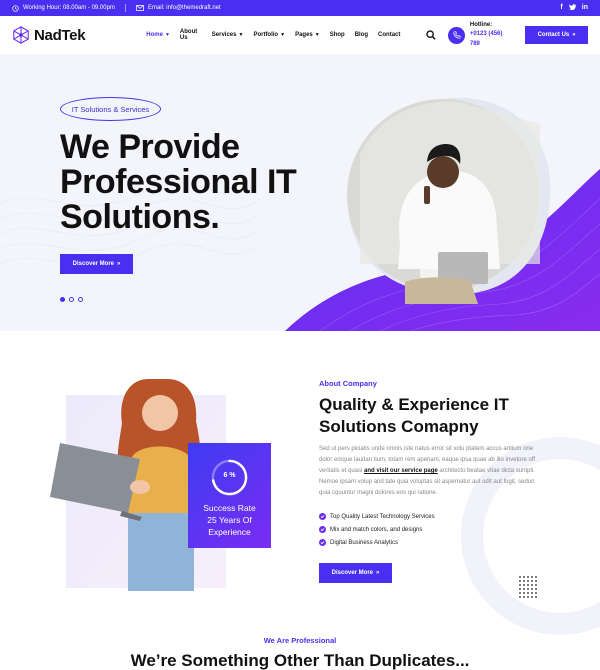 The width and height of the screenshot is (600, 670). Describe the element at coordinates (150, 147) in the screenshot. I see `hero-title-line: We Provide` at that location.